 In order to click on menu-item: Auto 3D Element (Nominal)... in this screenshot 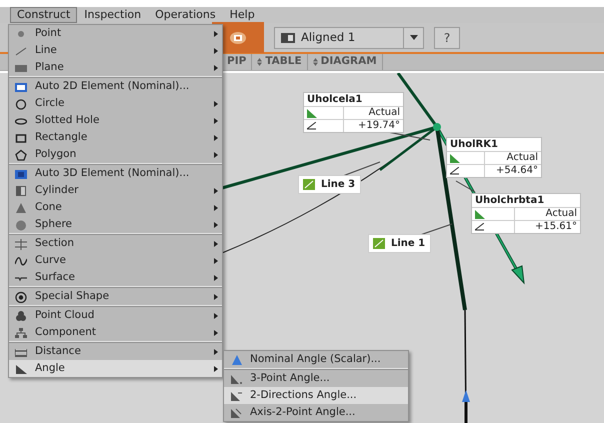, I will do `click(115, 173)`.